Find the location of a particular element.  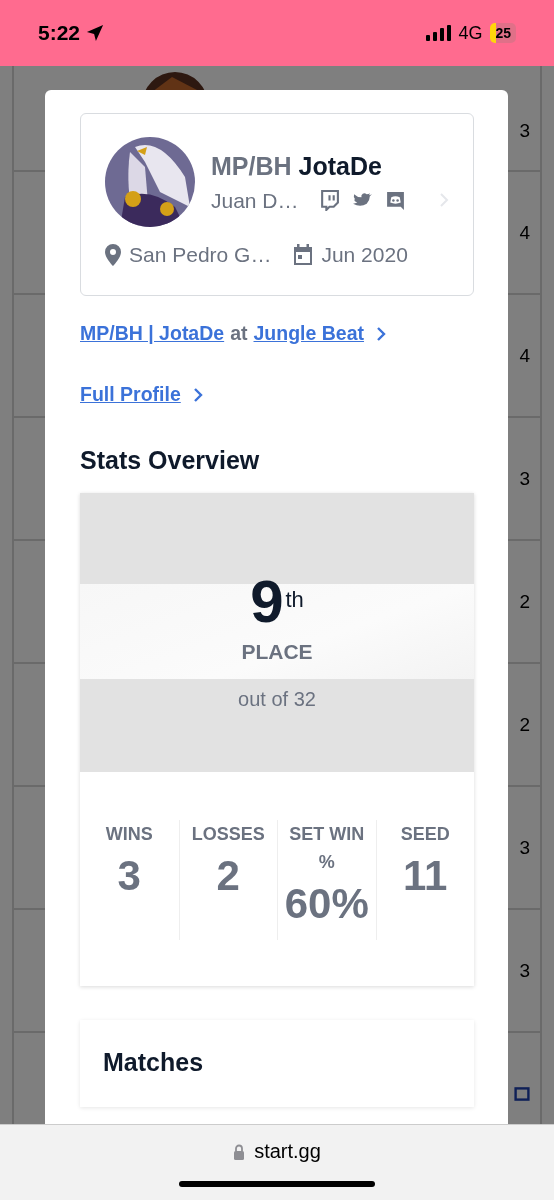

profile-card: MP/BH JotaDe Juan D… San Pedro G… Jun 2020 is located at coordinates (277, 204).